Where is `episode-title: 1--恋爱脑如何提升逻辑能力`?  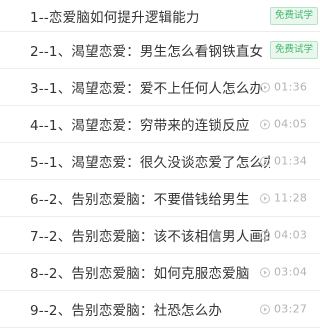
episode-title: 1--恋爱脑如何提升逻辑能力 is located at coordinates (115, 17).